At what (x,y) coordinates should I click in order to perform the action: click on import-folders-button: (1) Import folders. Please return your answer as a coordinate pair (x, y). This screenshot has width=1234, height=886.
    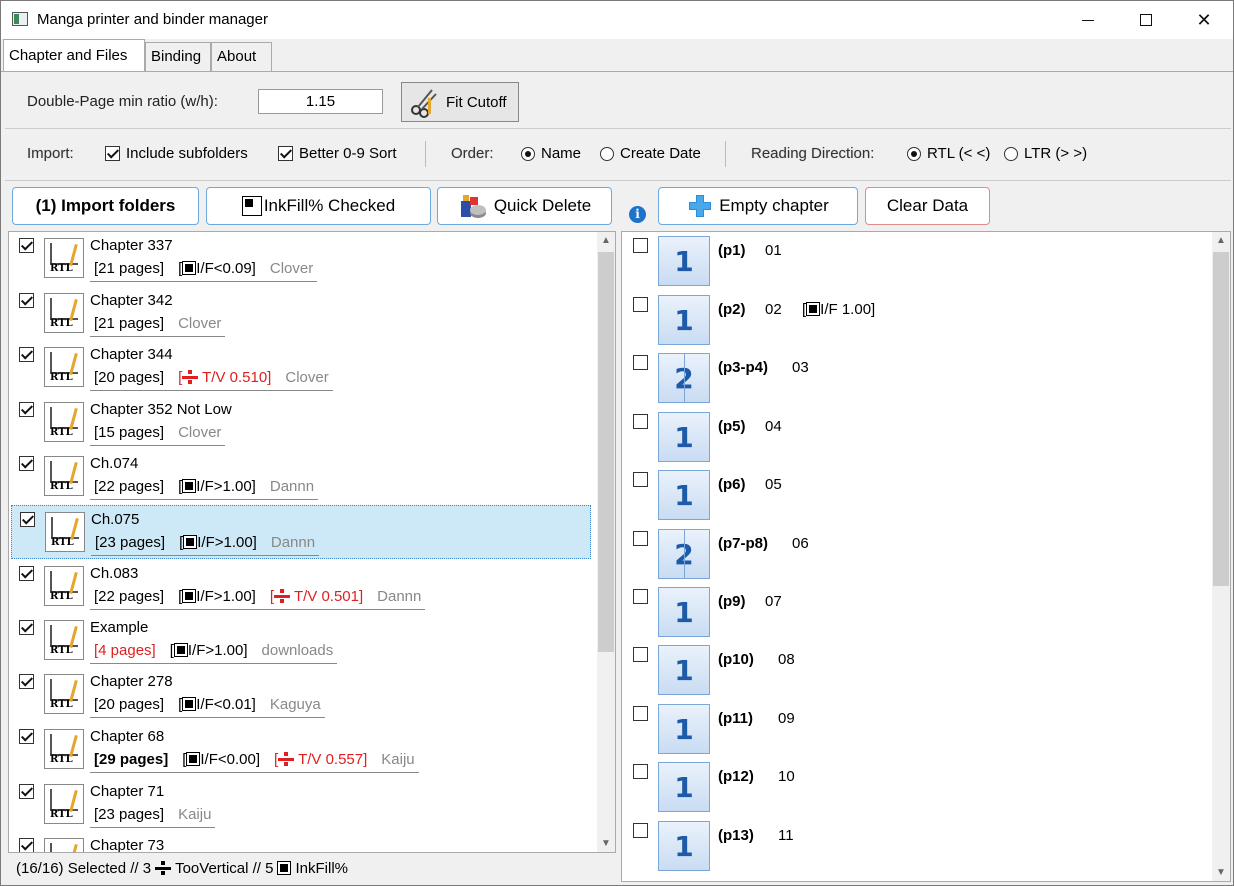
    Looking at the image, I should click on (105, 206).